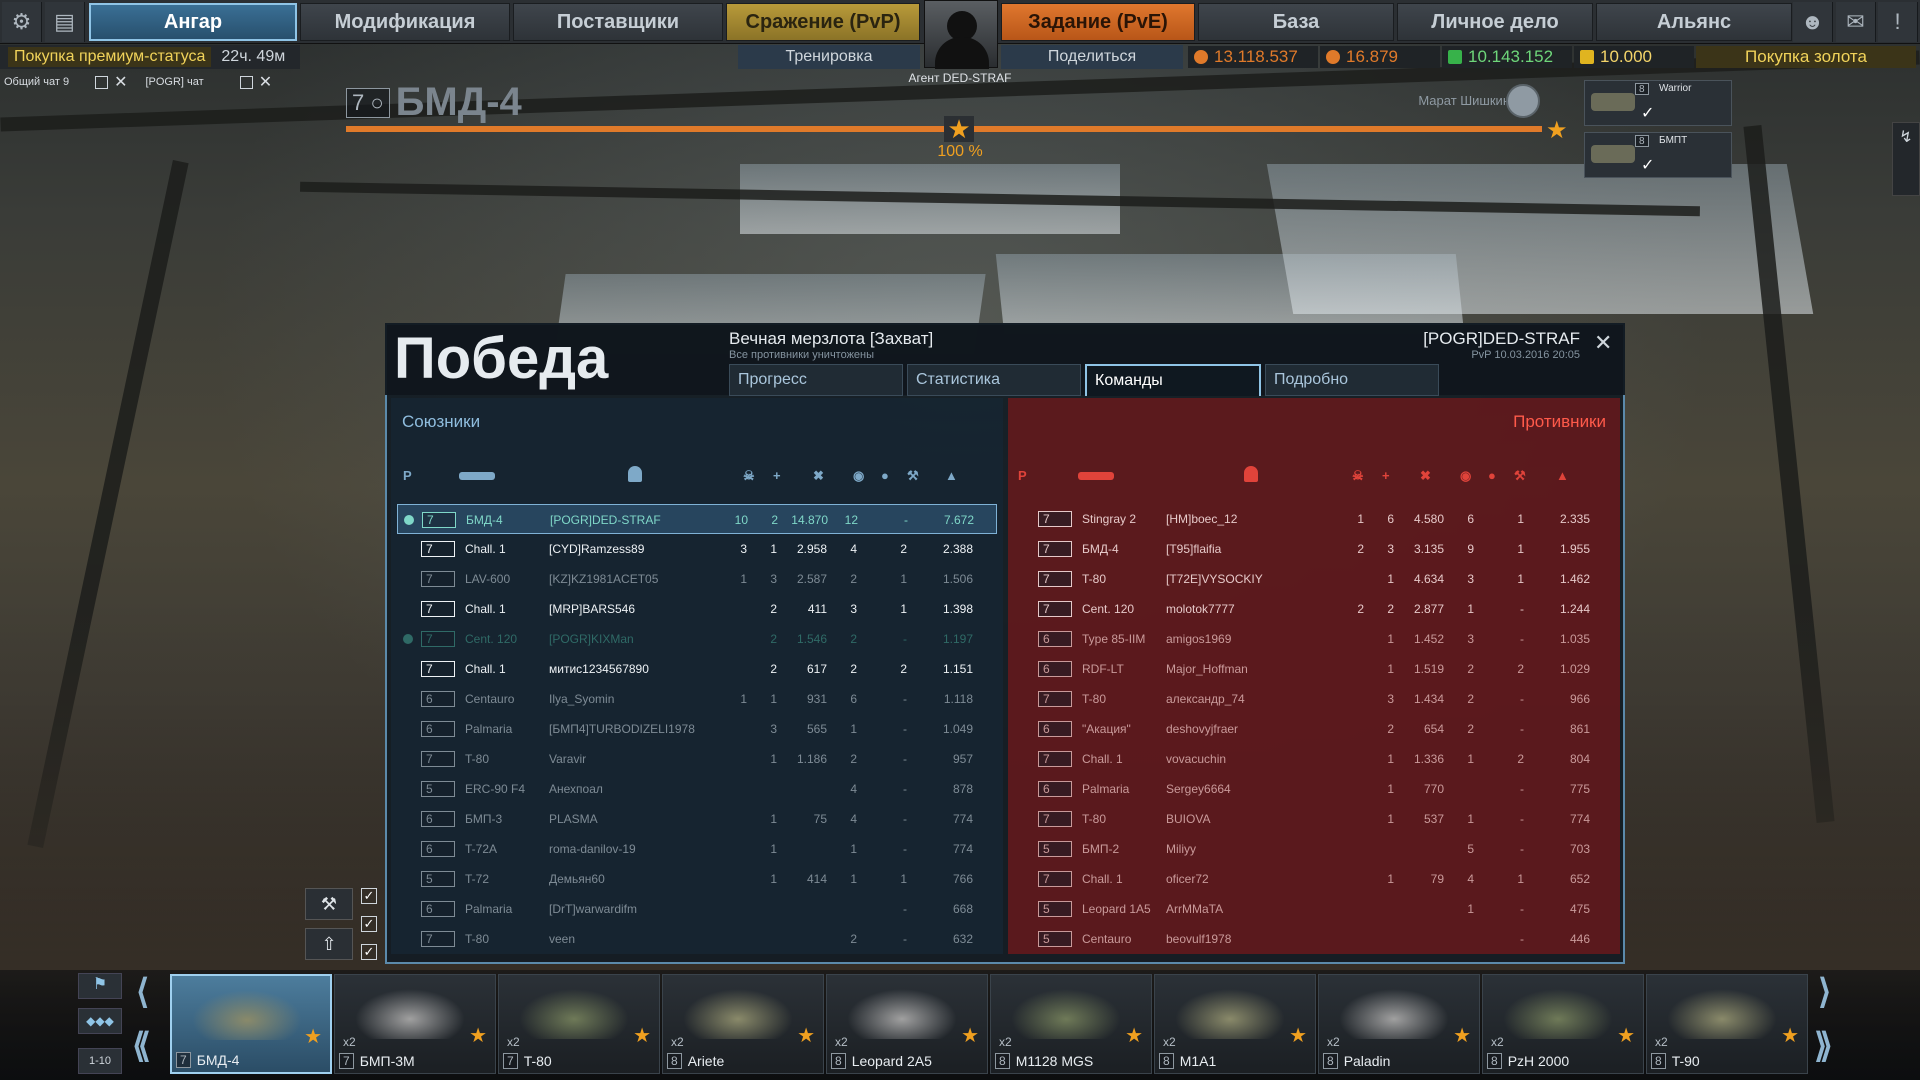  I want to click on table-row: 5 Centauro beovulf1978 - 446, so click(1314, 939).